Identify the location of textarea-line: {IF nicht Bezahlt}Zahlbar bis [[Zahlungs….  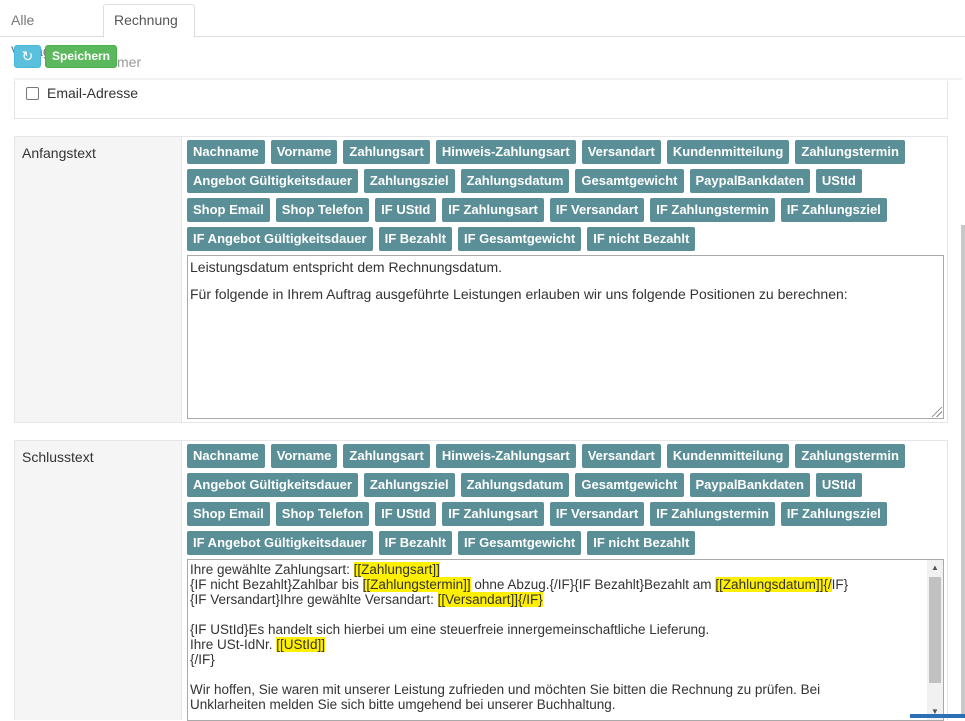
(519, 584).